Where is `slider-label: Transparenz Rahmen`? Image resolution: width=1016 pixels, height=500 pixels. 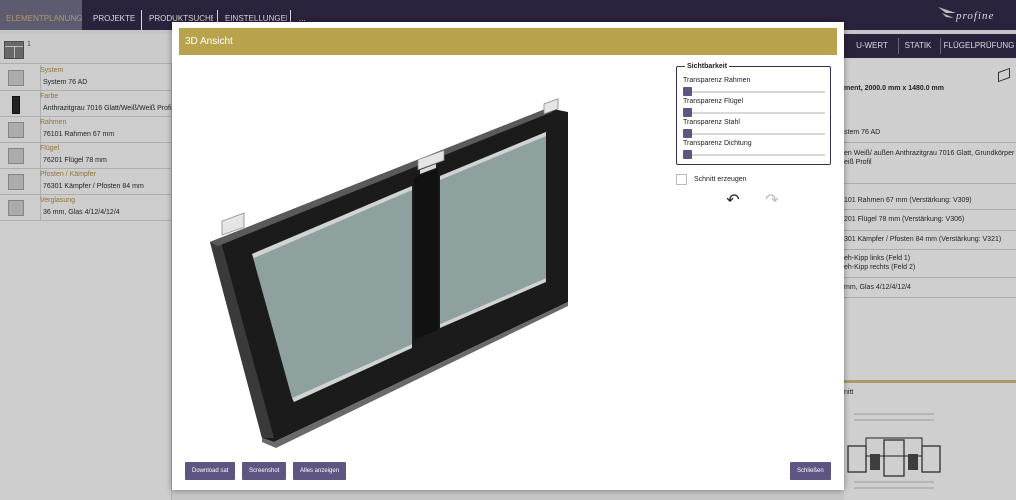
slider-label: Transparenz Rahmen is located at coordinates (717, 80).